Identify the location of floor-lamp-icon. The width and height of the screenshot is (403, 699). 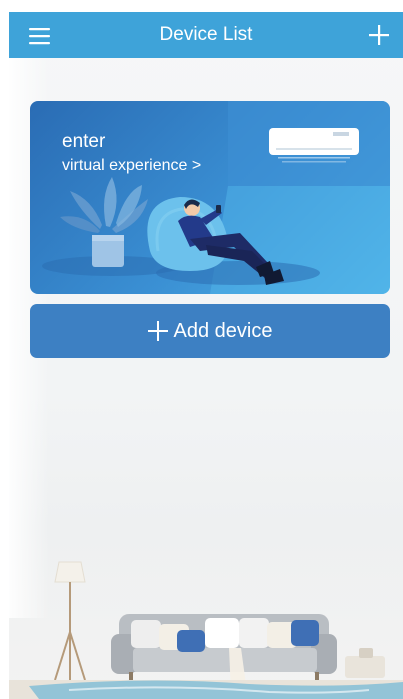
(70, 621).